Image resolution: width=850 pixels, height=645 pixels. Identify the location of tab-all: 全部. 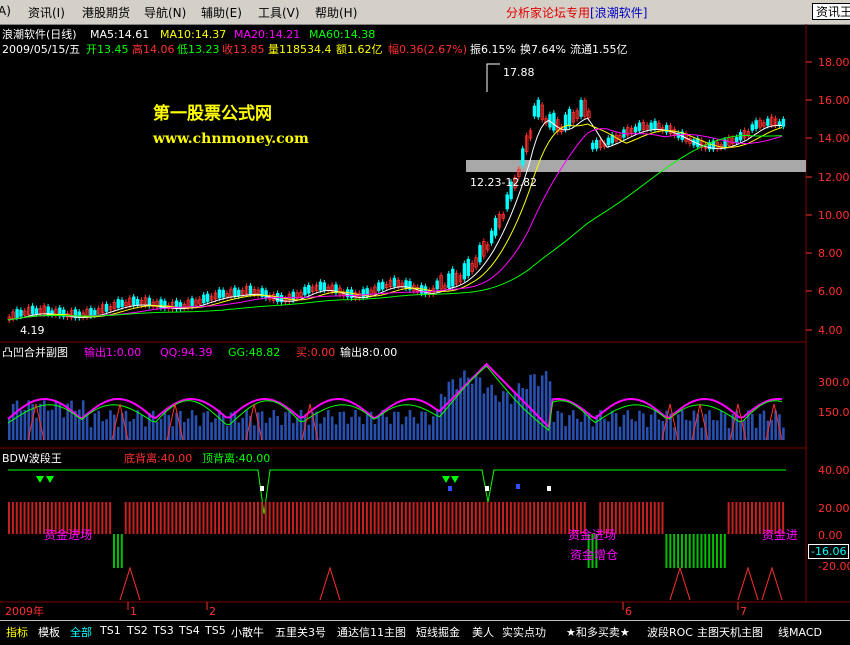
(81, 632).